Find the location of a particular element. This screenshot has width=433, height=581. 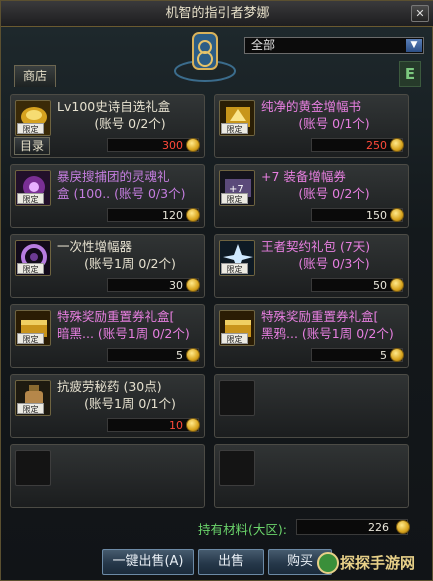

price-bar: 50 is located at coordinates (357, 285).